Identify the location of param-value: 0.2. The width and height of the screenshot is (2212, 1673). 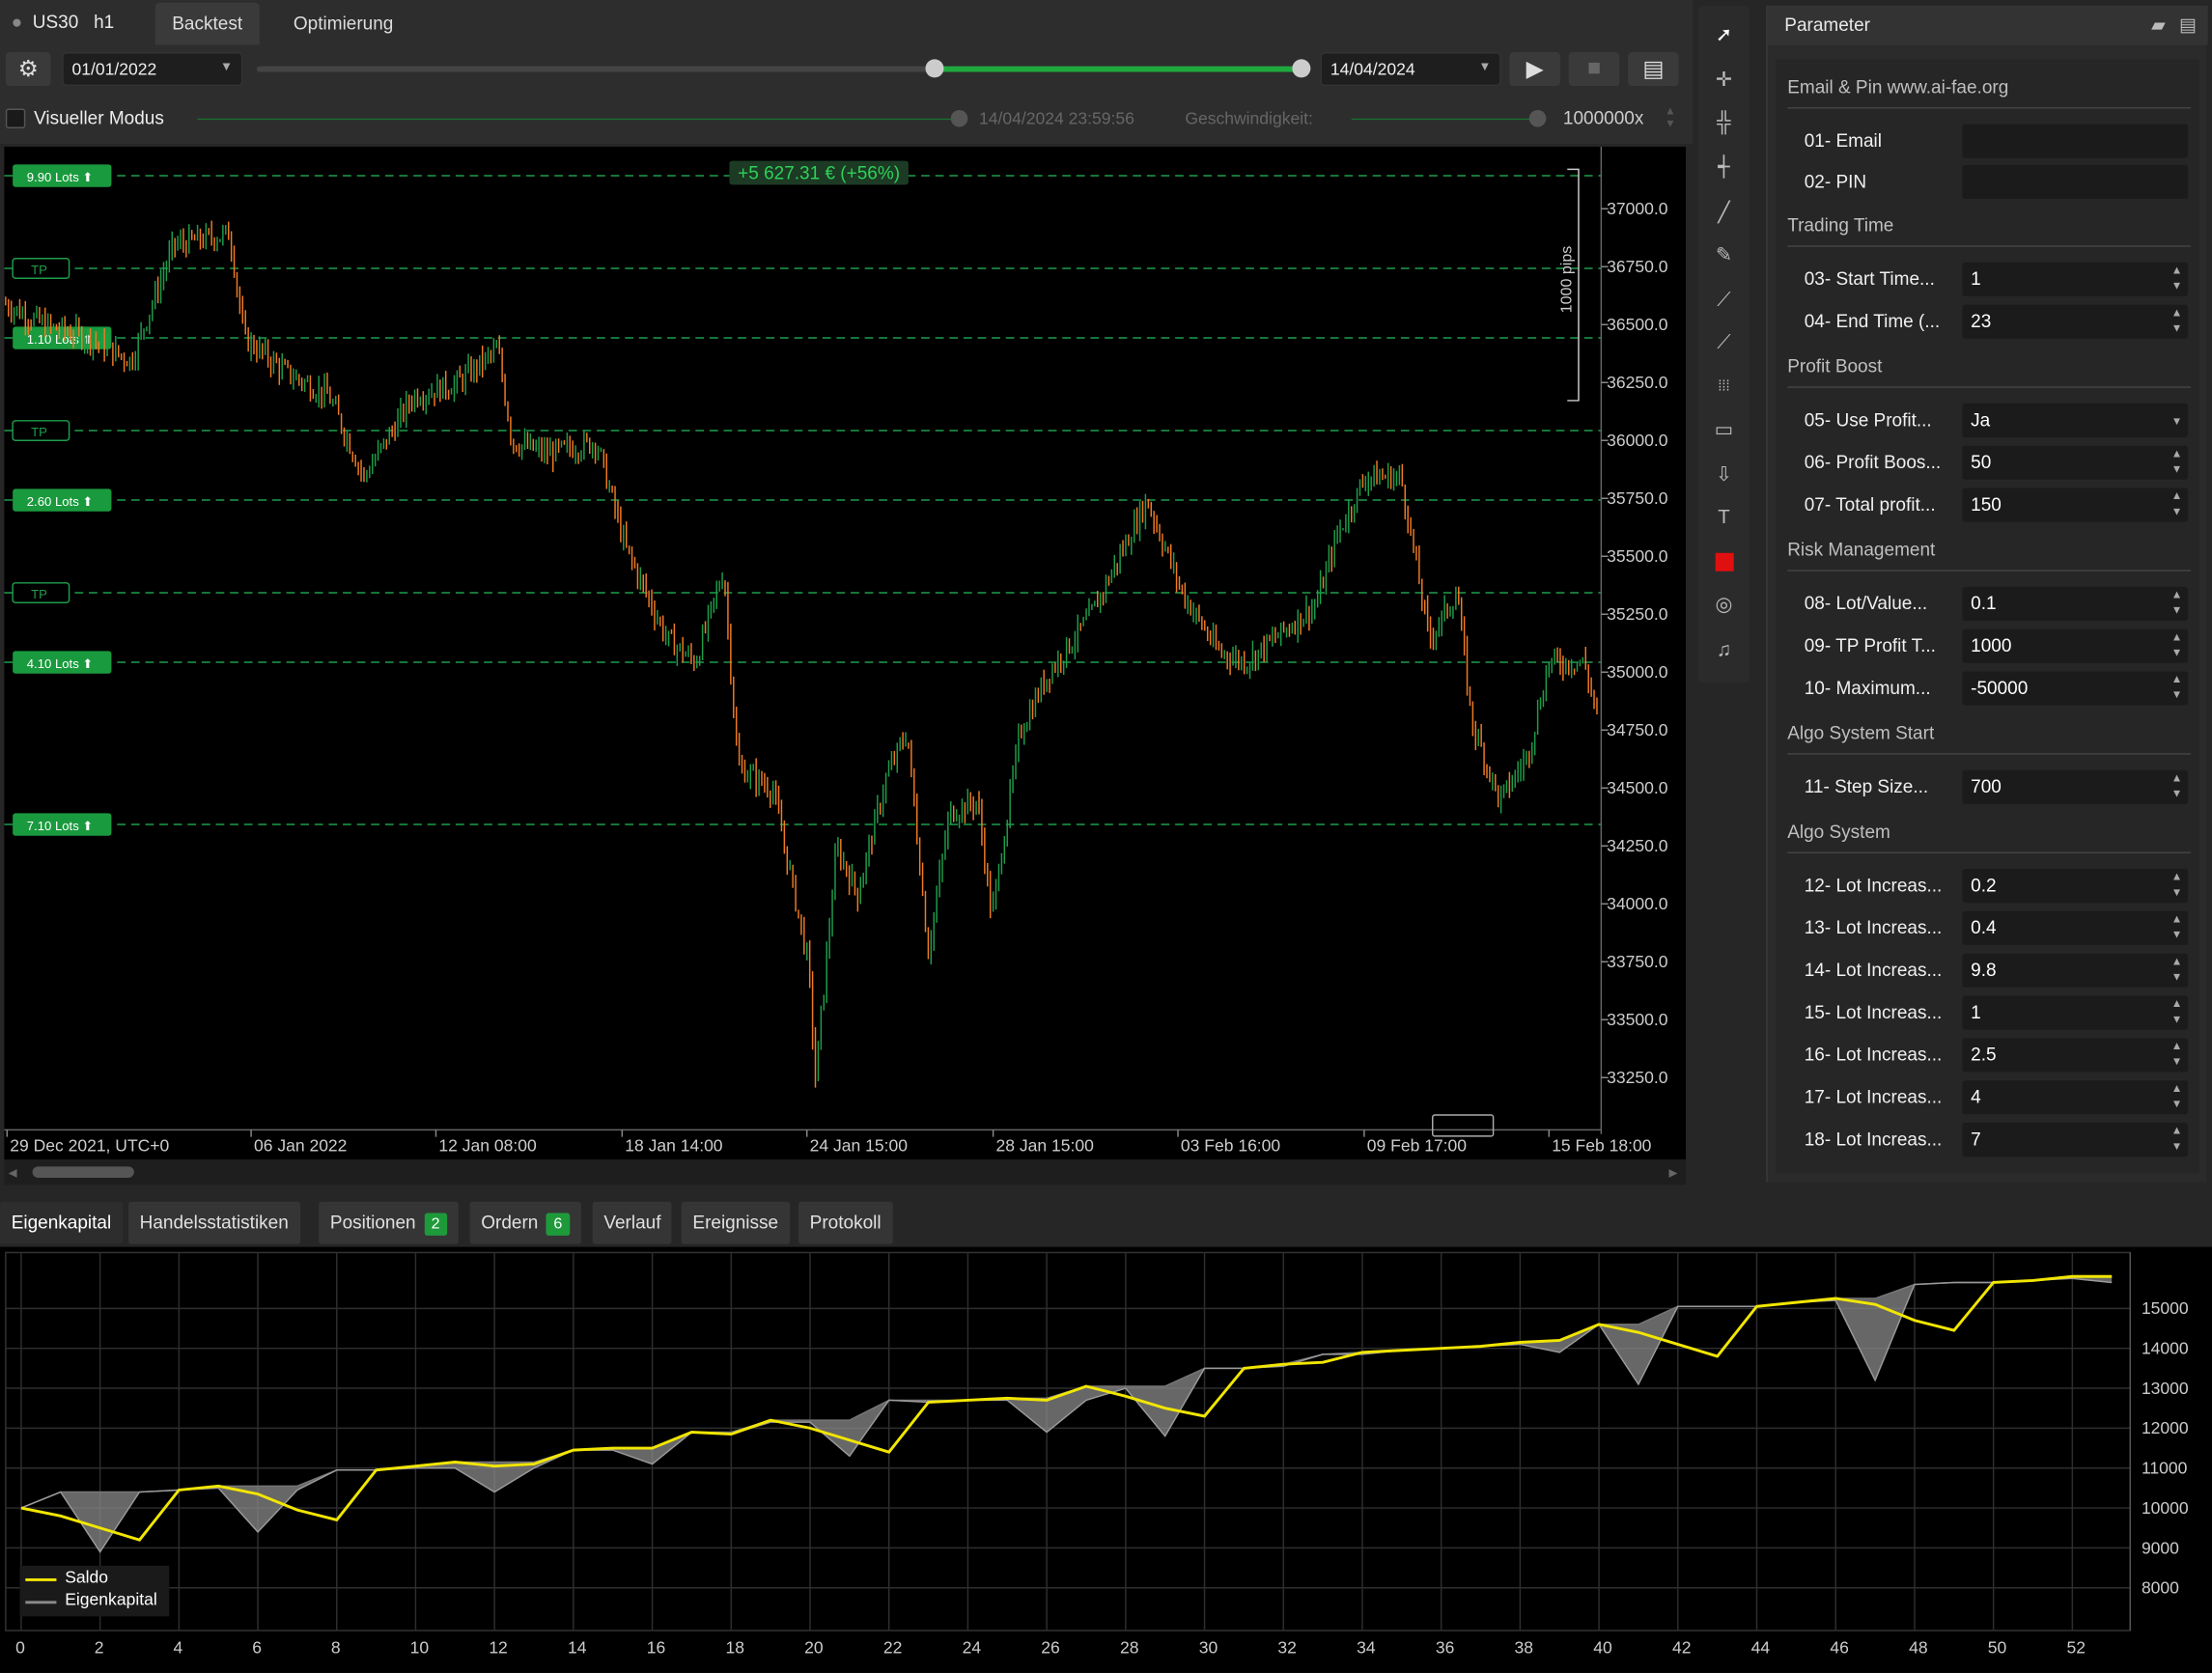
(1984, 885).